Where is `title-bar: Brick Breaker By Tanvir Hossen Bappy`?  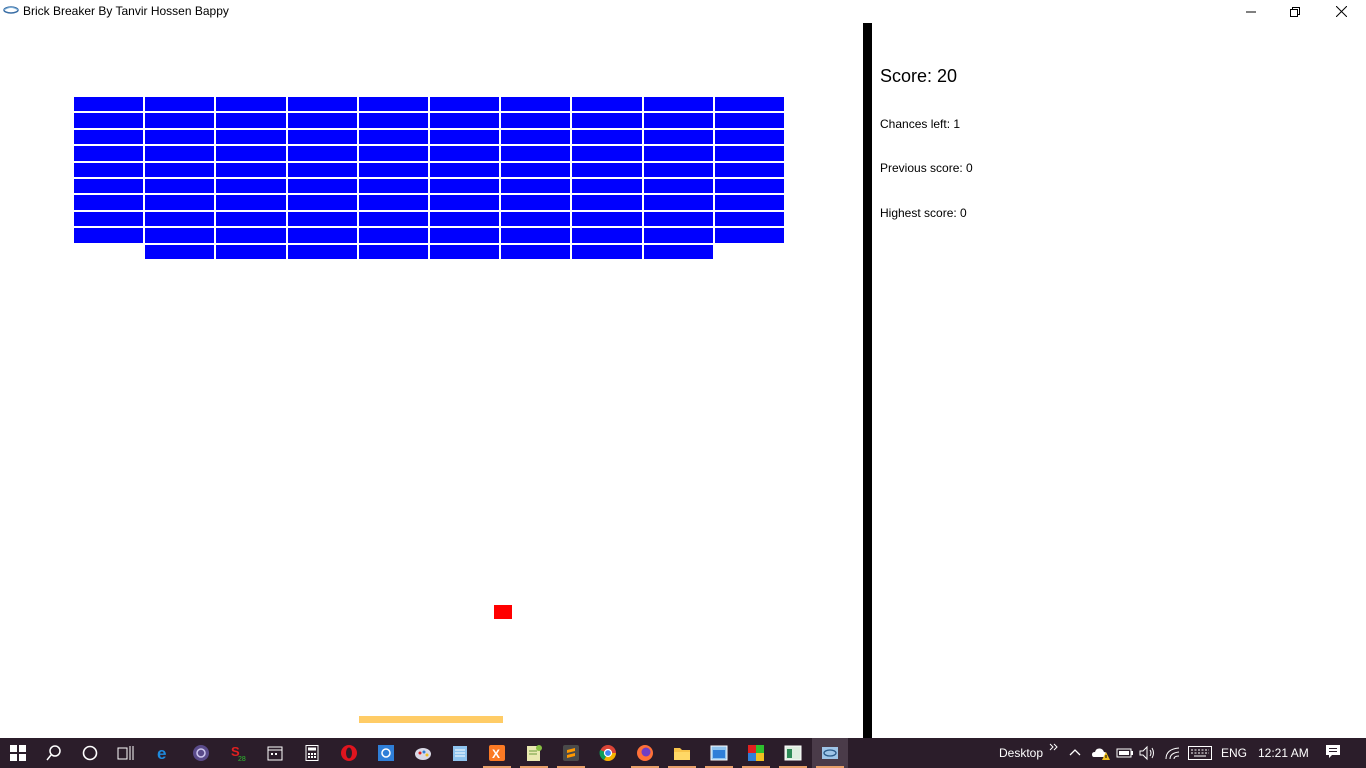
title-bar: Brick Breaker By Tanvir Hossen Bappy is located at coordinates (683, 11).